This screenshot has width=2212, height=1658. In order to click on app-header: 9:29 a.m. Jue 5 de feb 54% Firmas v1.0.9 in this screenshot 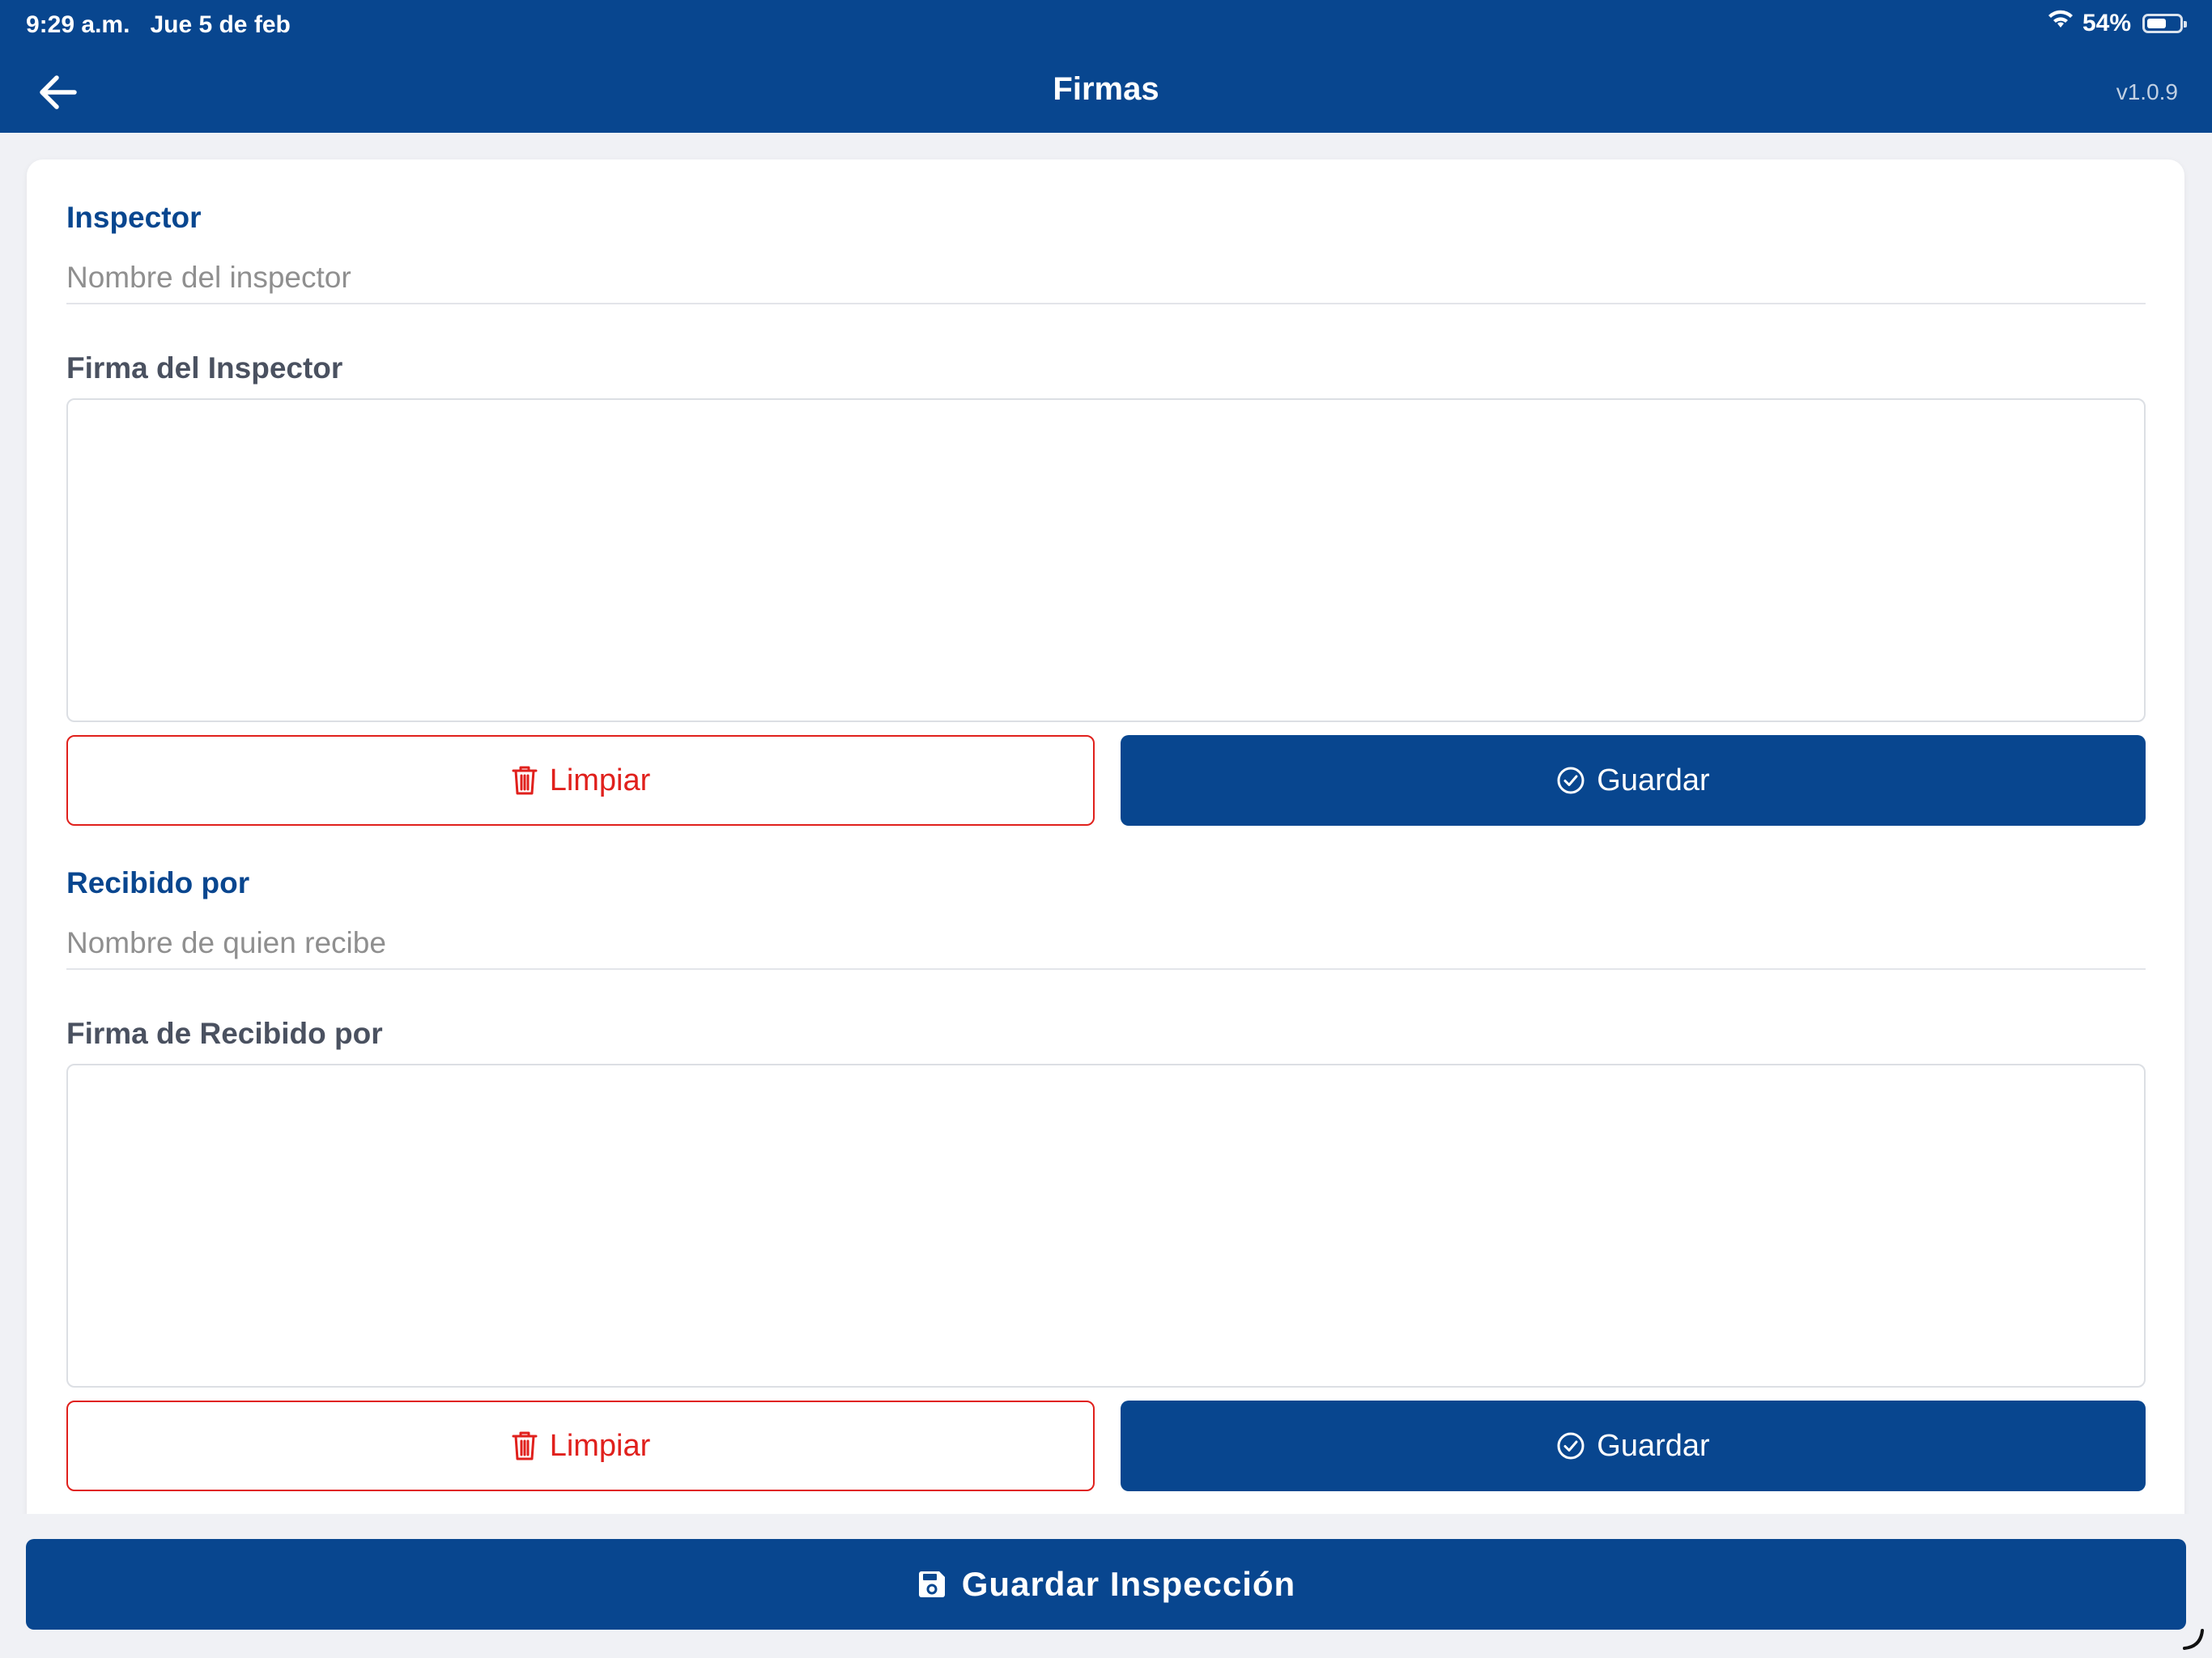, I will do `click(1106, 66)`.